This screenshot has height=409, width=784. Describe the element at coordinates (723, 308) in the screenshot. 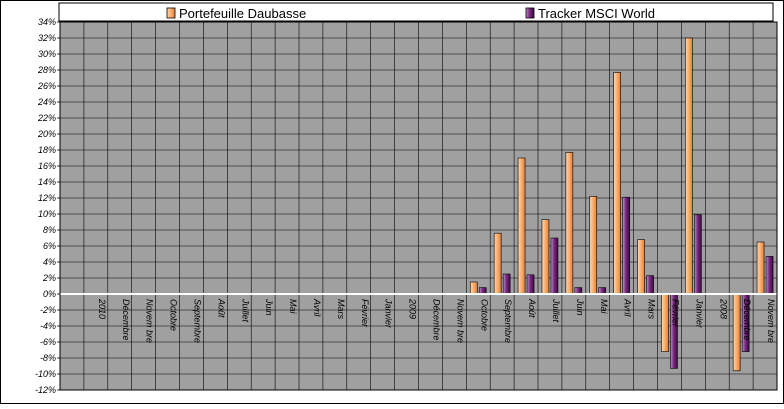

I see `x-tick-label: 2008` at that location.